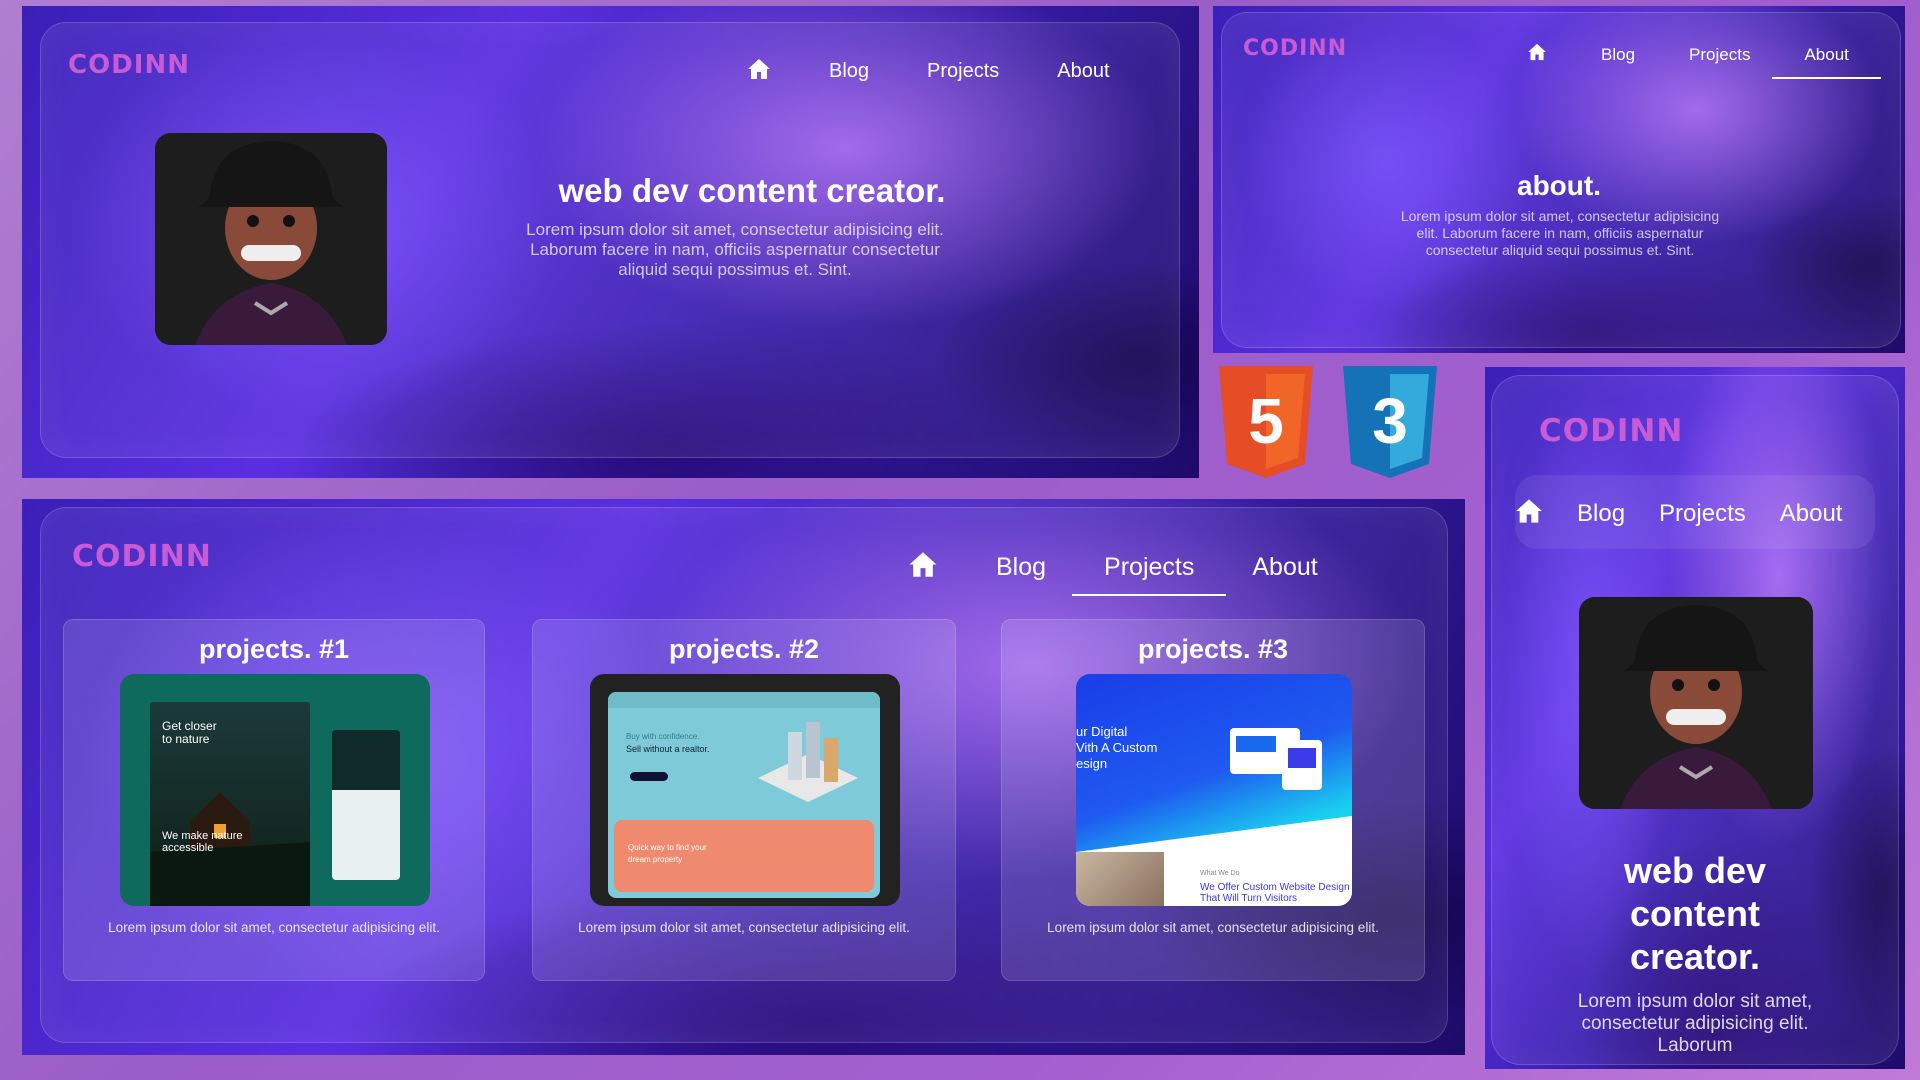 The image size is (1920, 1080). Describe the element at coordinates (1220, 873) in the screenshot. I see `thumb-sub-kicker: What We Do` at that location.